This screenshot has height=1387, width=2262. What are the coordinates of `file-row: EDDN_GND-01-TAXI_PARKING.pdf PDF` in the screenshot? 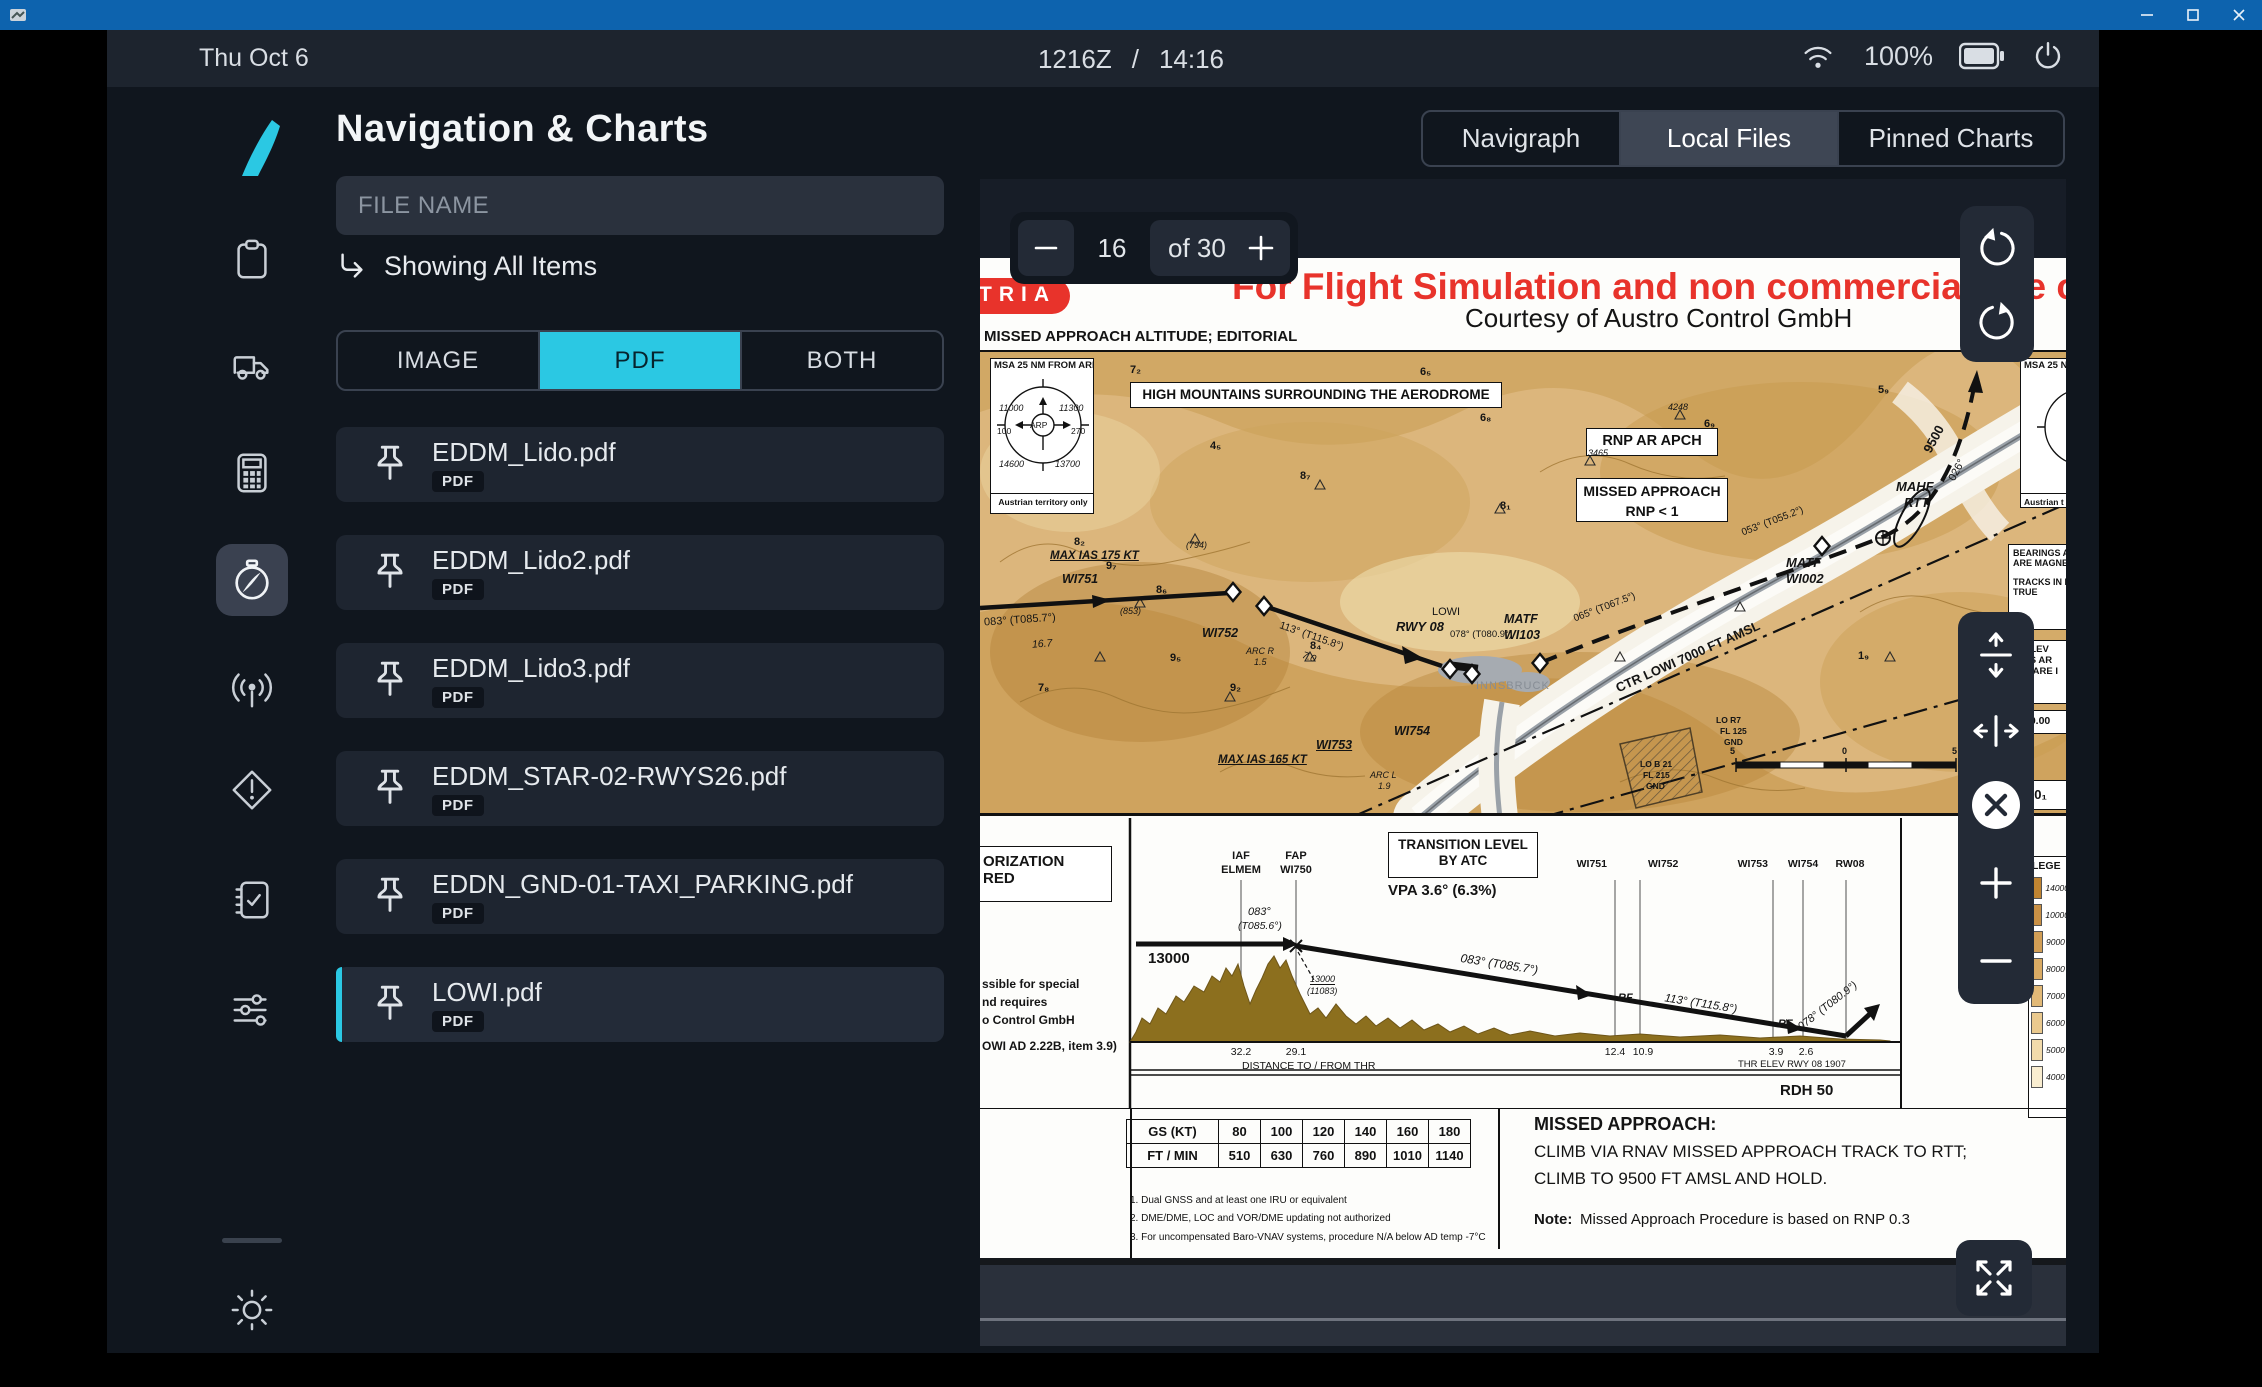 It's located at (640, 896).